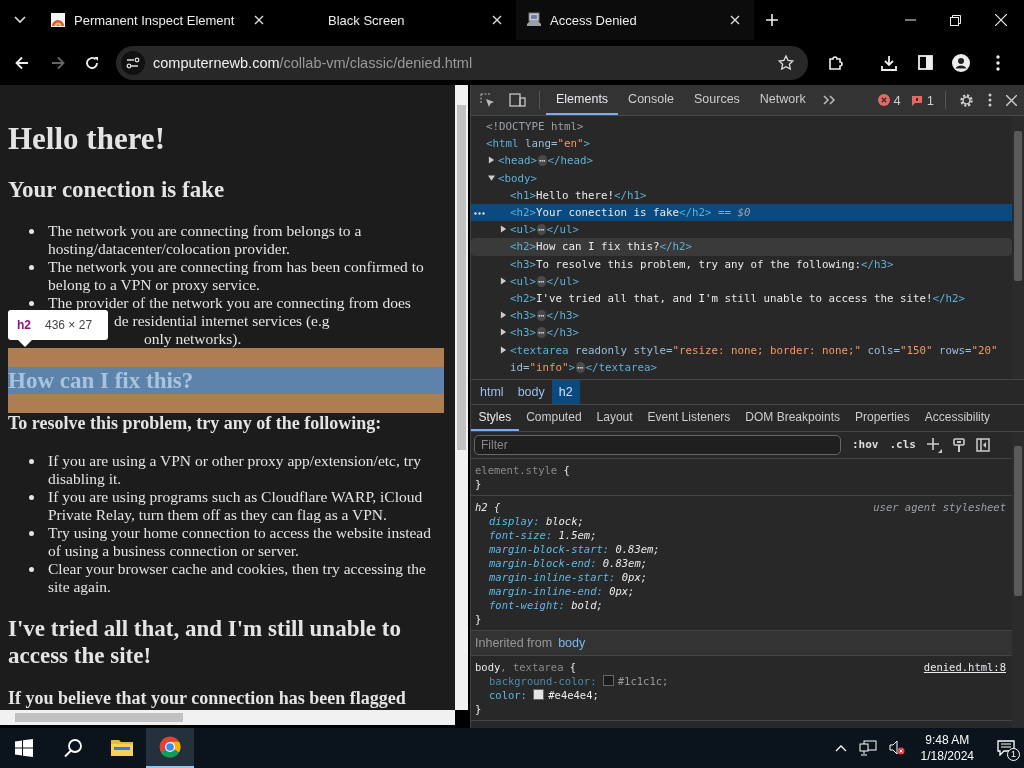 The width and height of the screenshot is (1024, 768). I want to click on side-panel-icon, so click(925, 62).